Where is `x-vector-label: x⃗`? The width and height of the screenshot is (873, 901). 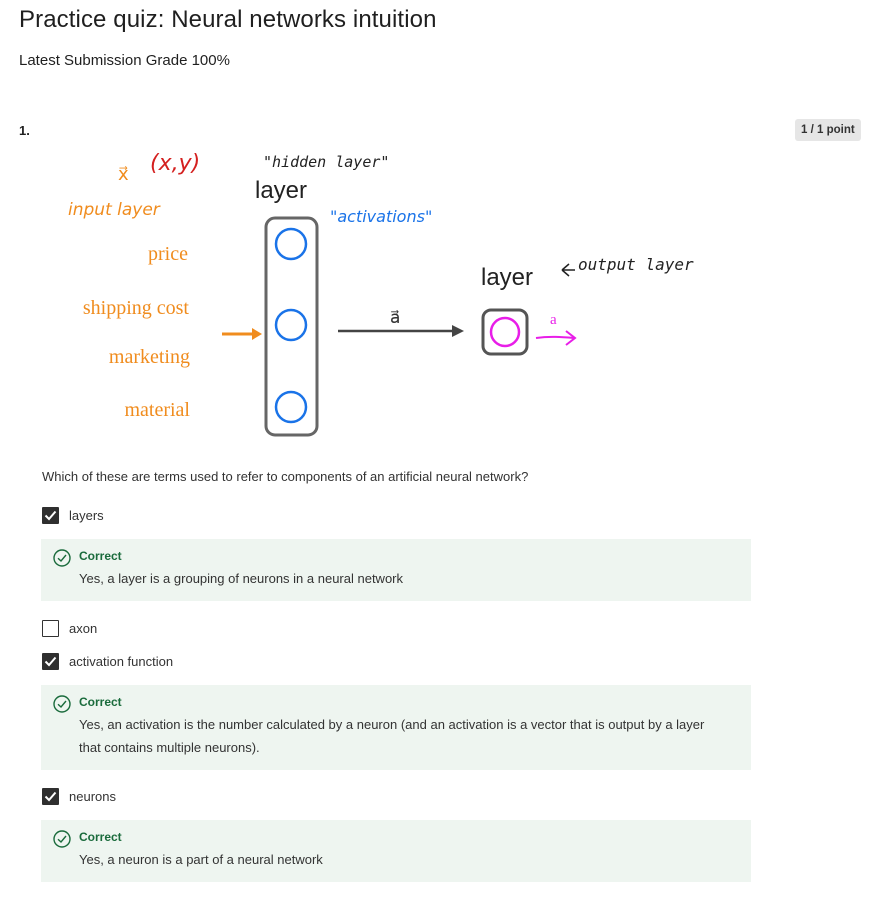
x-vector-label: x⃗ is located at coordinates (123, 174).